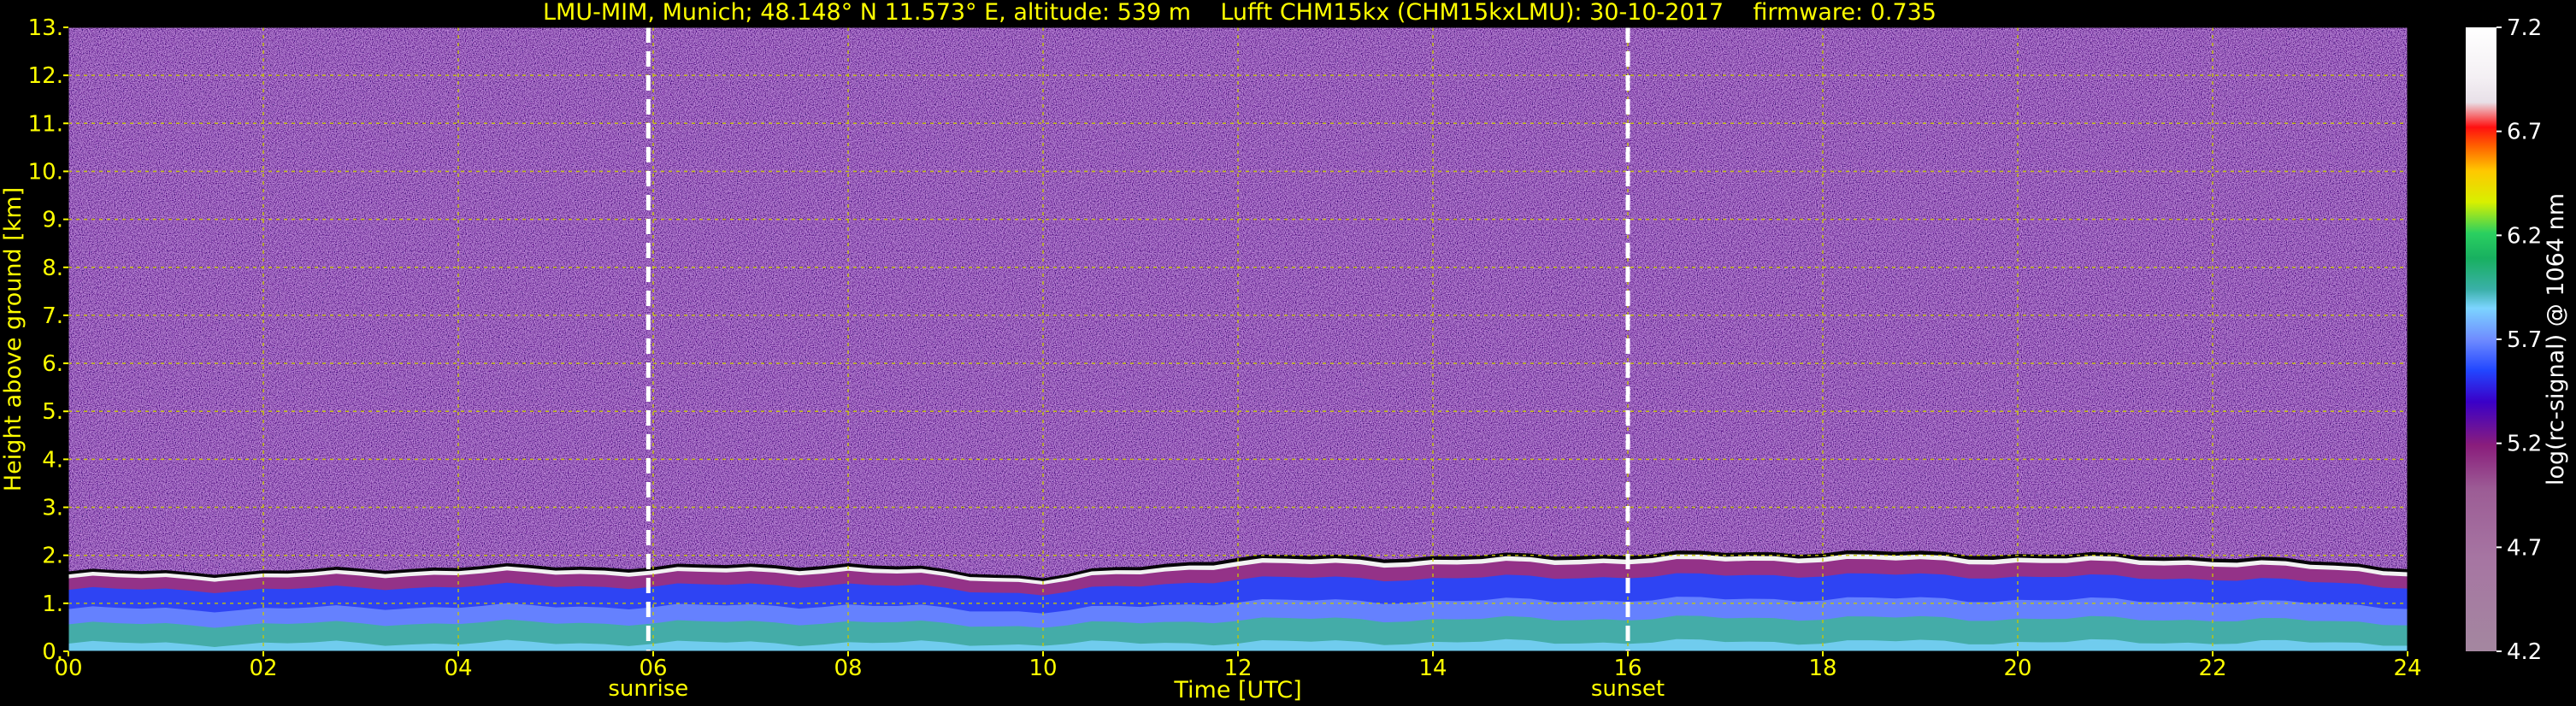 The height and width of the screenshot is (706, 2576). I want to click on colorbar-tick-label: 7.2, so click(2524, 28).